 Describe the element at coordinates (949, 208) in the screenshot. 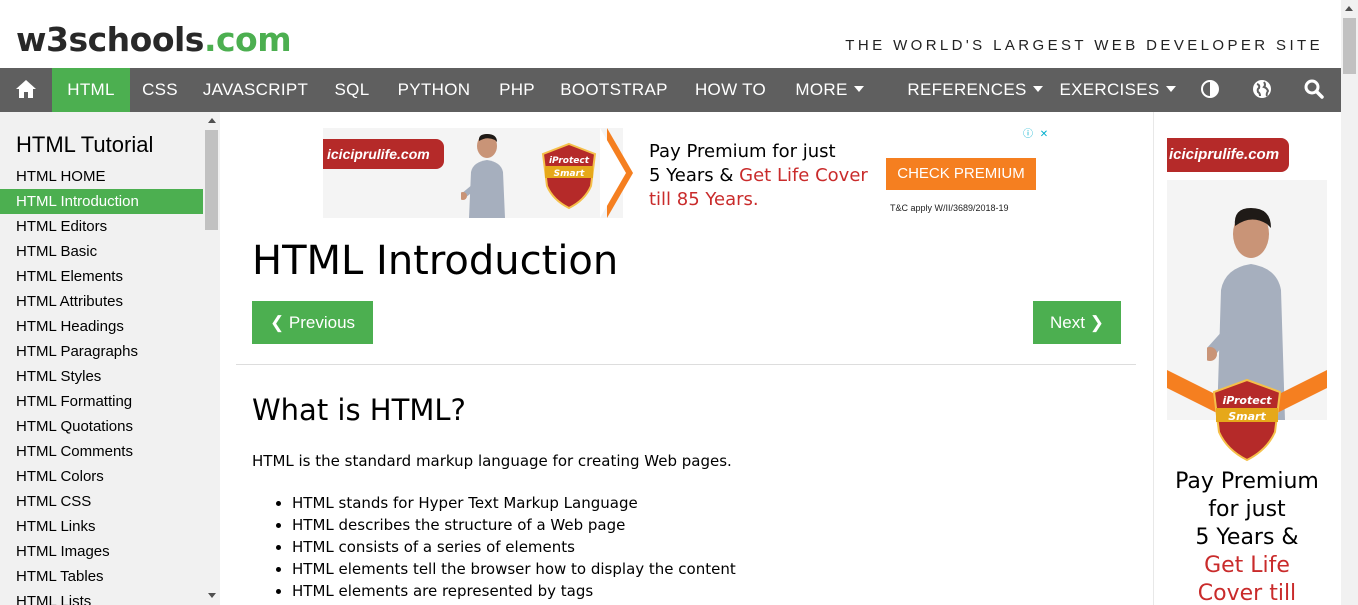

I see `ad-terms-text: T&C apply W/II/3689/2018-19` at that location.